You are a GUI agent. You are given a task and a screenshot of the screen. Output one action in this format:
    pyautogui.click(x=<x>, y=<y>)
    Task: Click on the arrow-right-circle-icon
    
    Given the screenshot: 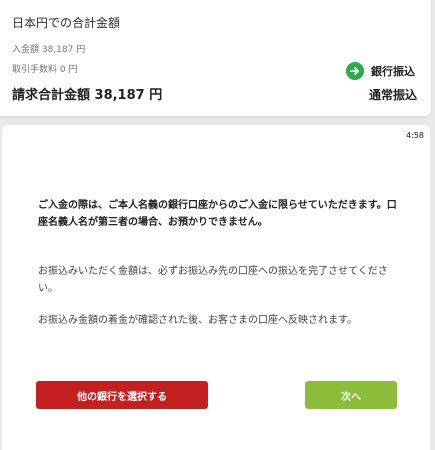 What is the action you would take?
    pyautogui.click(x=355, y=71)
    